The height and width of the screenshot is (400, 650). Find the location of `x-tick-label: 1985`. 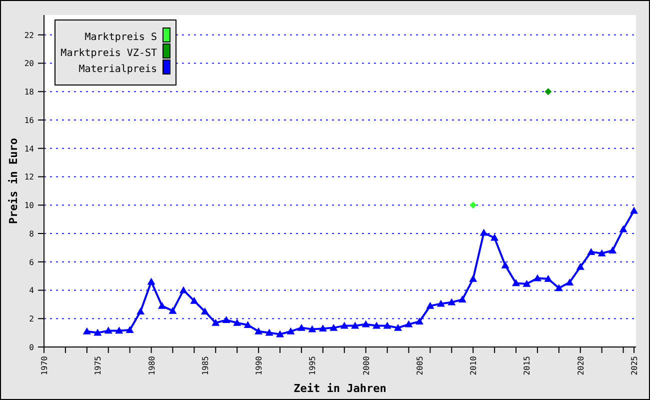

x-tick-label: 1985 is located at coordinates (205, 366).